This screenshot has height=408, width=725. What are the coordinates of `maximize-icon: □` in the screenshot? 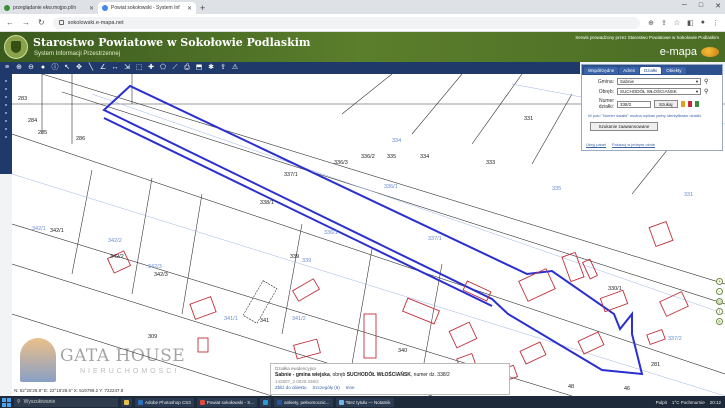 It's located at (701, 6).